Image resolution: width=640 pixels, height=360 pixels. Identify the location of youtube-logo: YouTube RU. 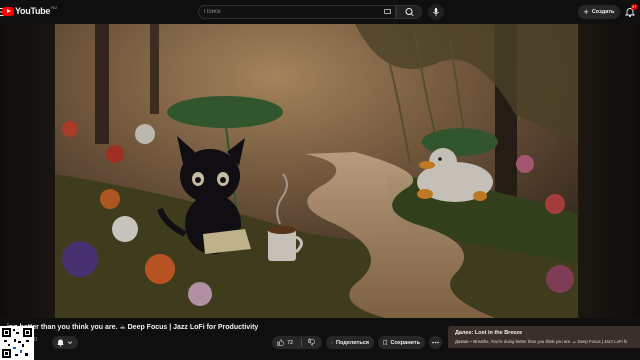
(29, 10).